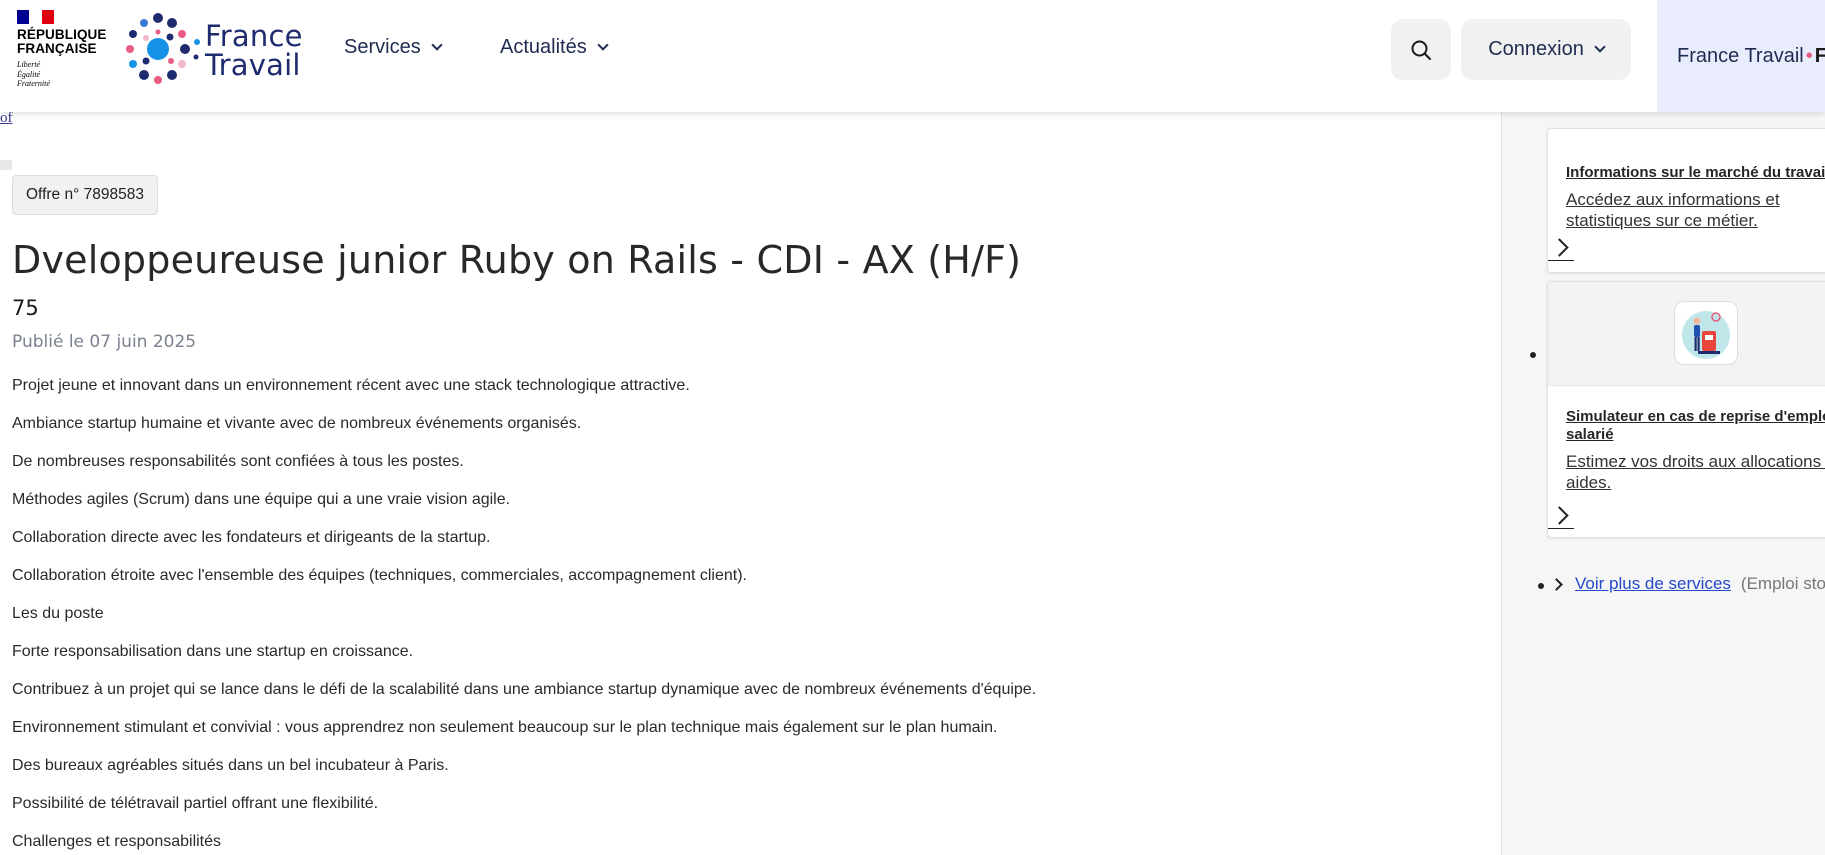 The height and width of the screenshot is (855, 1825). What do you see at coordinates (1782, 583) in the screenshot?
I see `more-services-suffix: (Emploi store)` at bounding box center [1782, 583].